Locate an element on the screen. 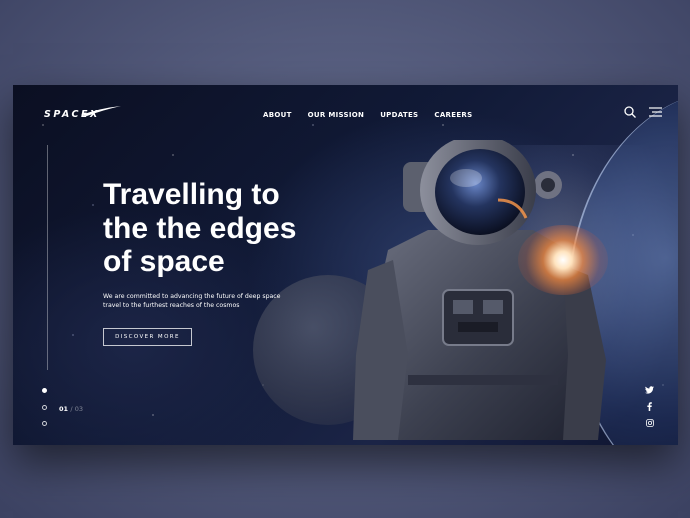 Image resolution: width=690 pixels, height=518 pixels. nav-item-about: ABOUT is located at coordinates (277, 115).